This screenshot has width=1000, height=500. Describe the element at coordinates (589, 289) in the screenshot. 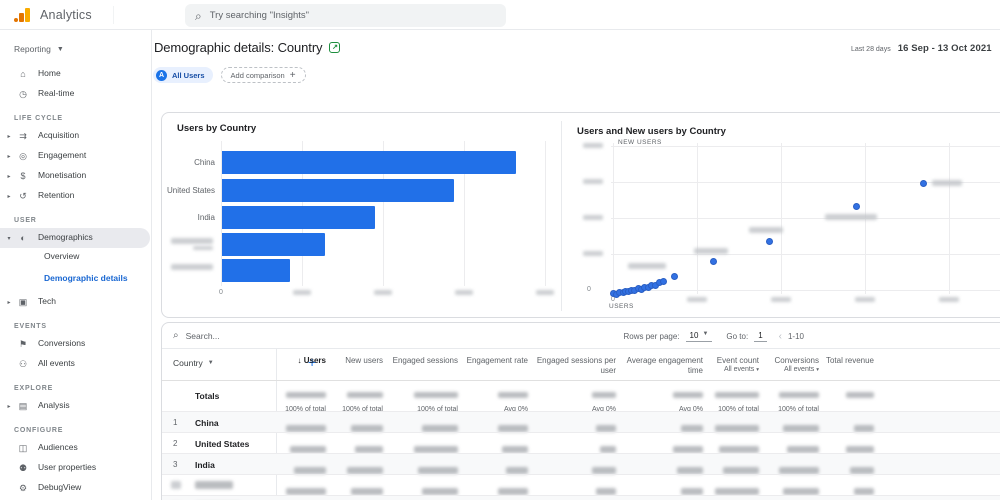

I see `scatter-y-zero-tick: 0` at that location.